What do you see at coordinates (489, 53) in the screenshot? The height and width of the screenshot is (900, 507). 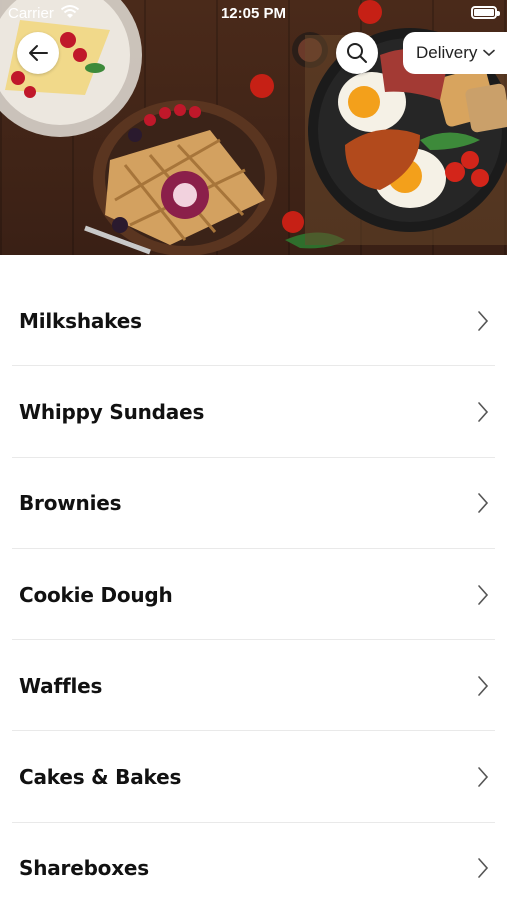 I see `chevron-down-icon` at bounding box center [489, 53].